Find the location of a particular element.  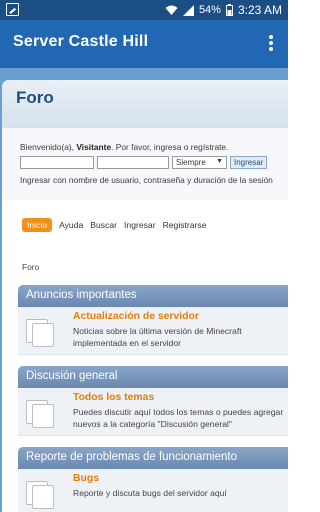

gallery-notification-icon is located at coordinates (12, 9).